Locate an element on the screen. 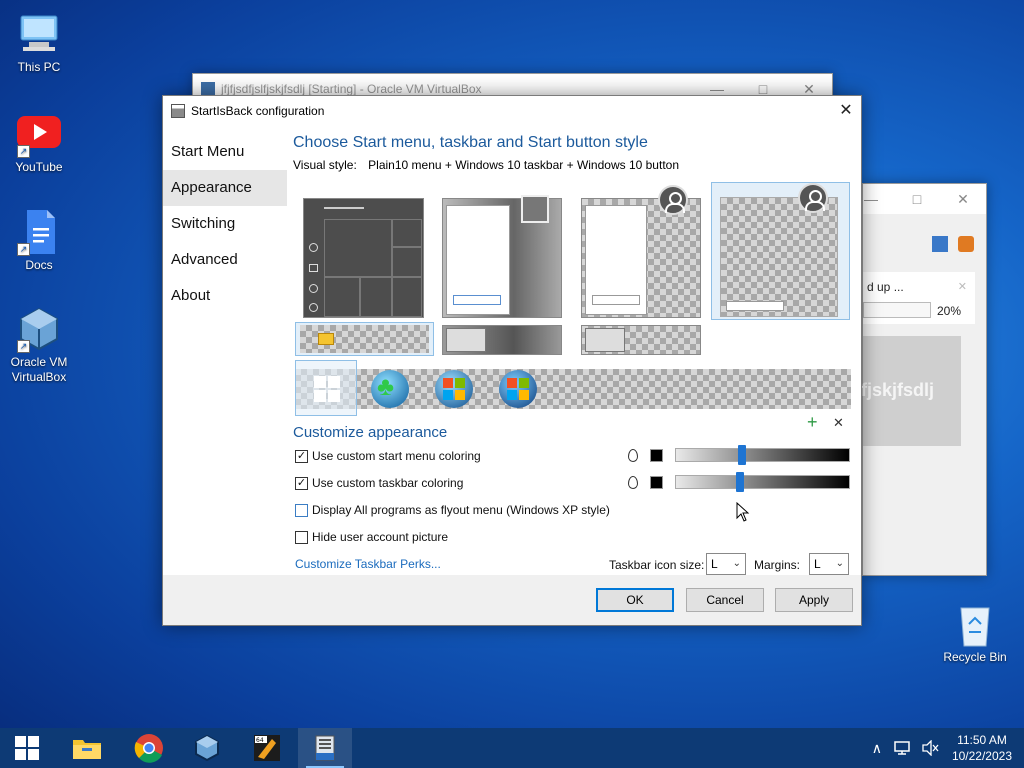  user-icon is located at coordinates (313, 247).